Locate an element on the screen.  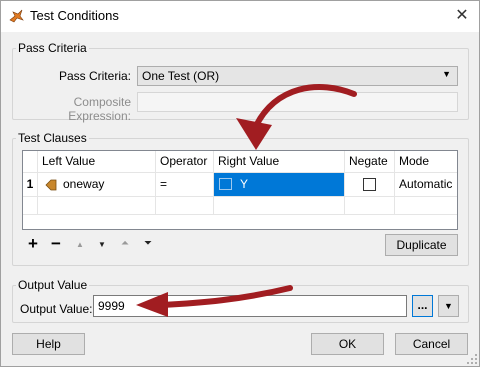
pass-criteria-select: One Test (OR) ▼ is located at coordinates (297, 76).